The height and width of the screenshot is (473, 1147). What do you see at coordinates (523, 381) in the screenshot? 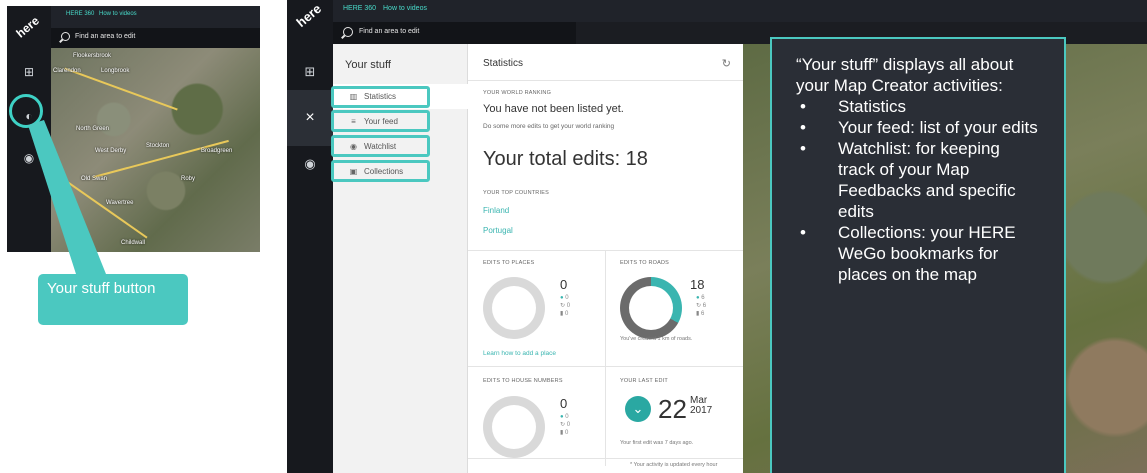
I see `edits-to-house-numbers-label: EDITS TO HOUSE NUMBERS` at bounding box center [523, 381].